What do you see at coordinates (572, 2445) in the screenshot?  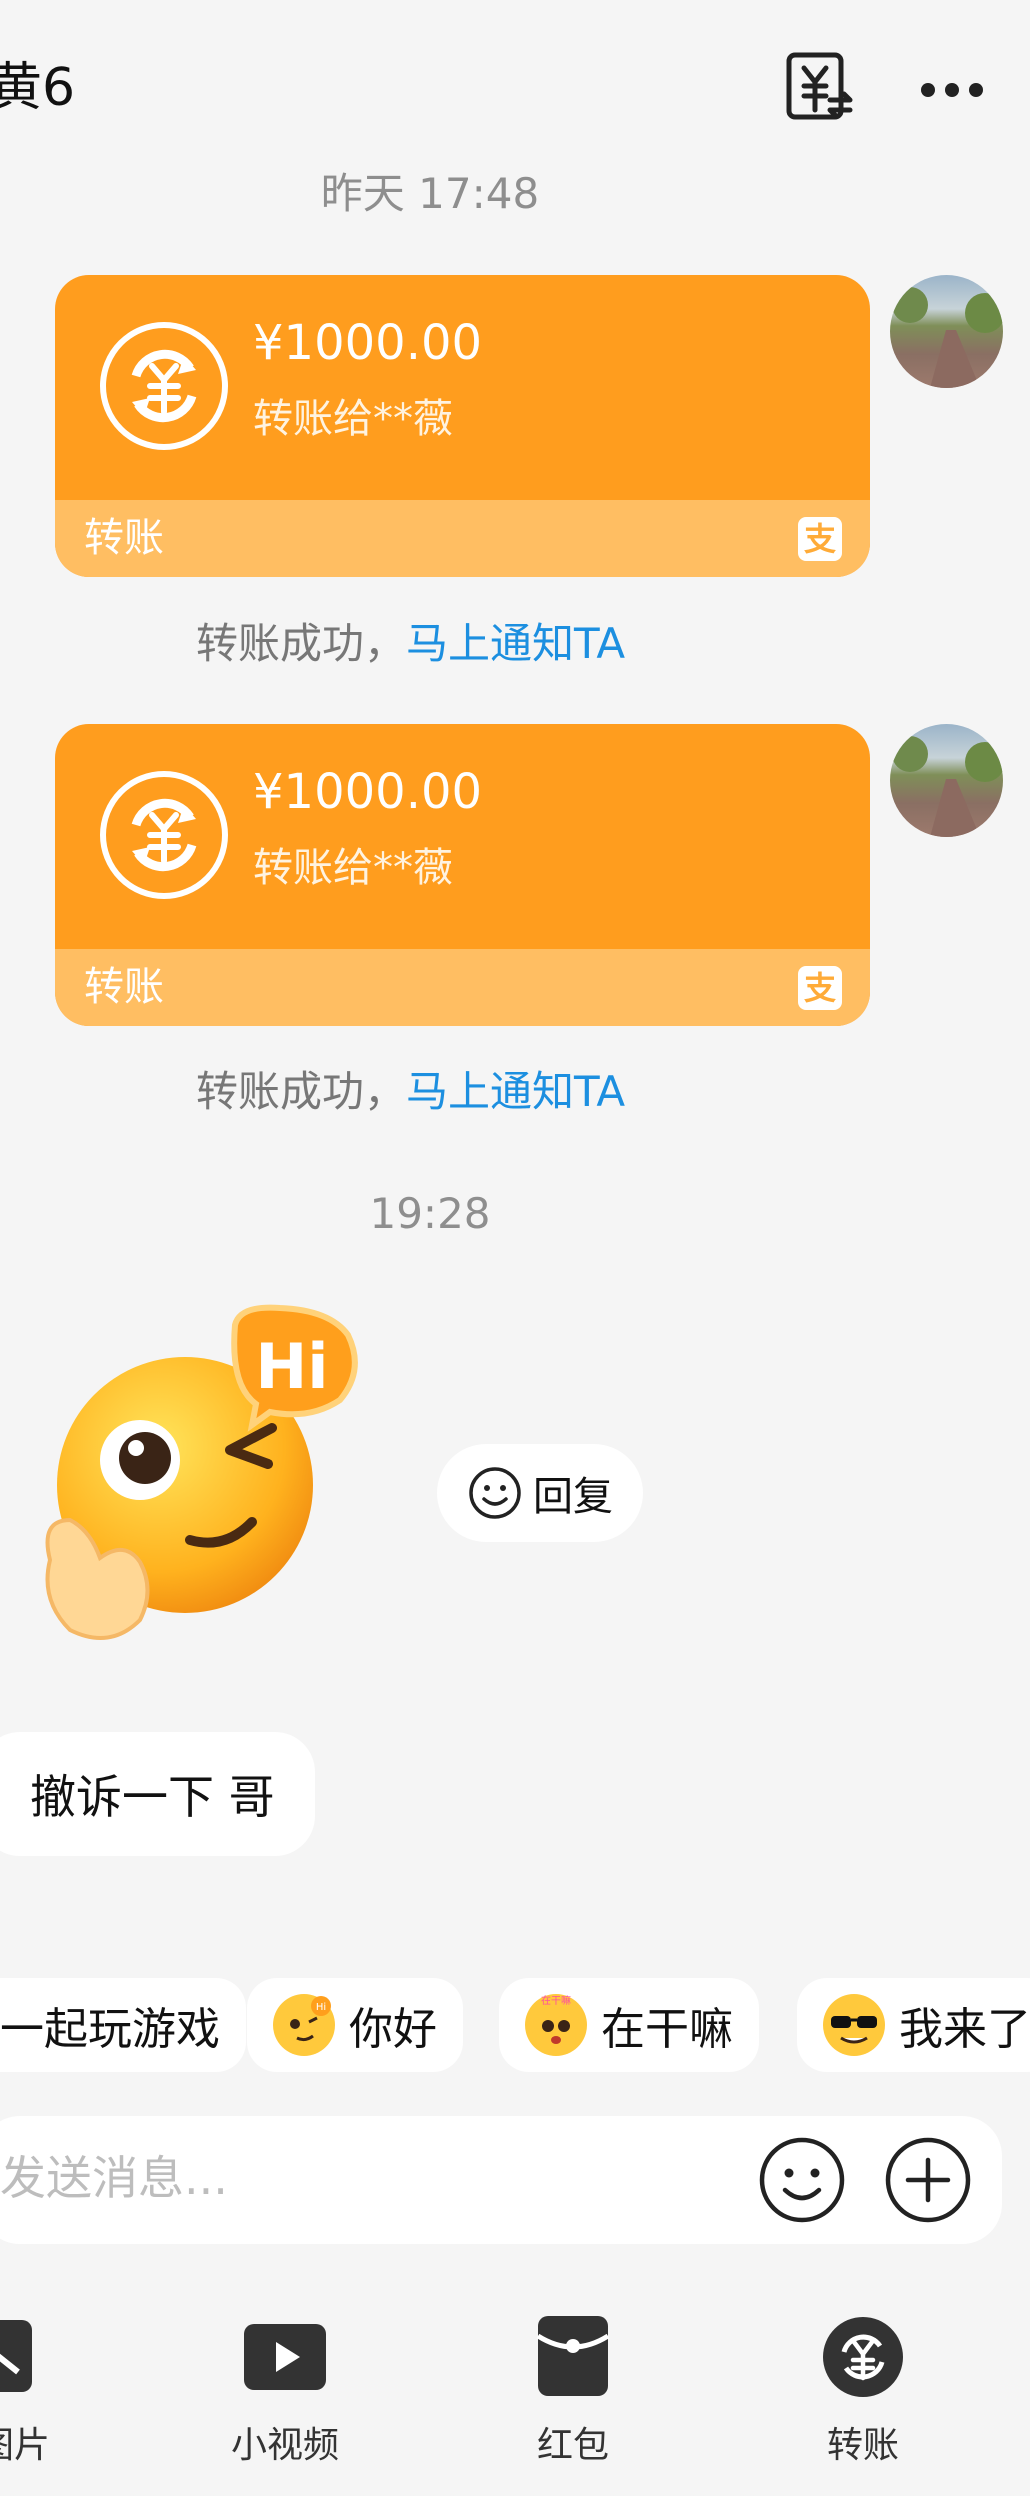 I see `tool-label-red-packet: 红包` at bounding box center [572, 2445].